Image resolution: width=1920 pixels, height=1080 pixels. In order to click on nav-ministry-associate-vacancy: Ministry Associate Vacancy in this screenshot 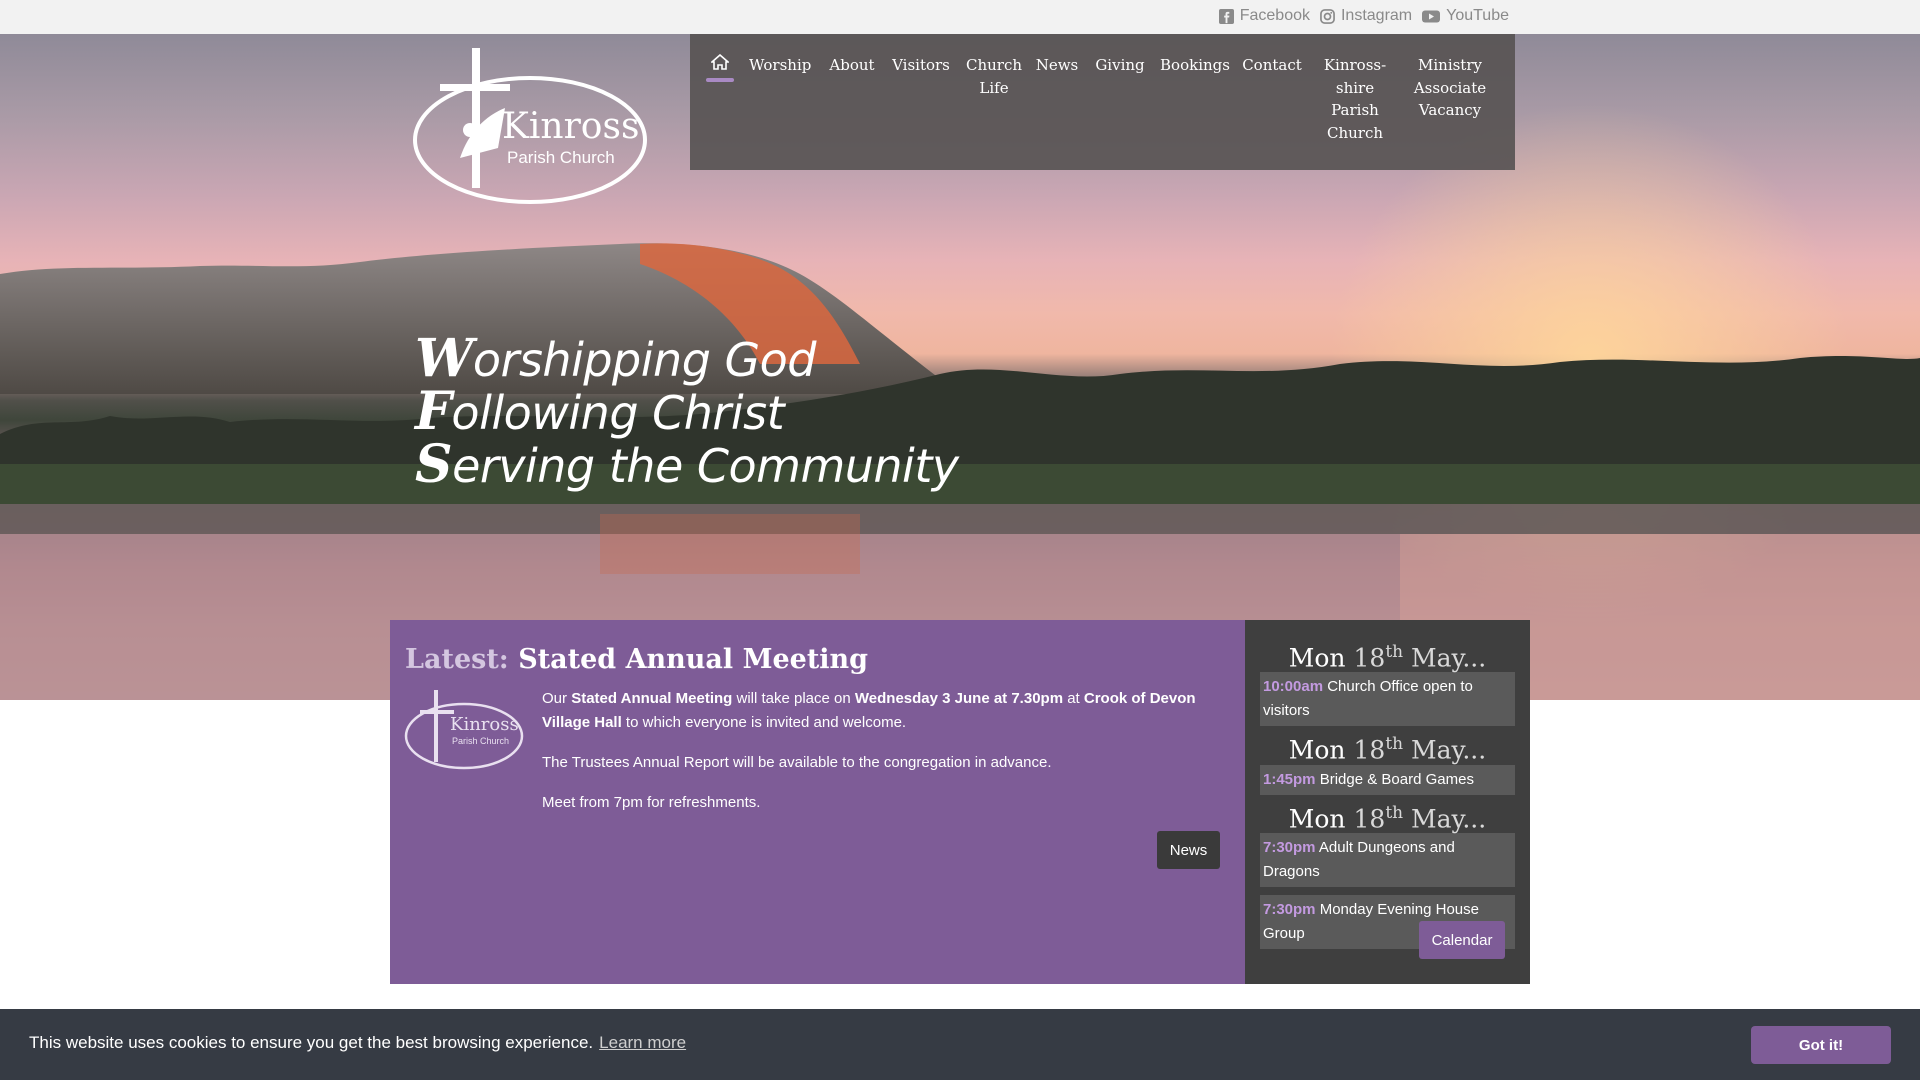, I will do `click(1450, 88)`.